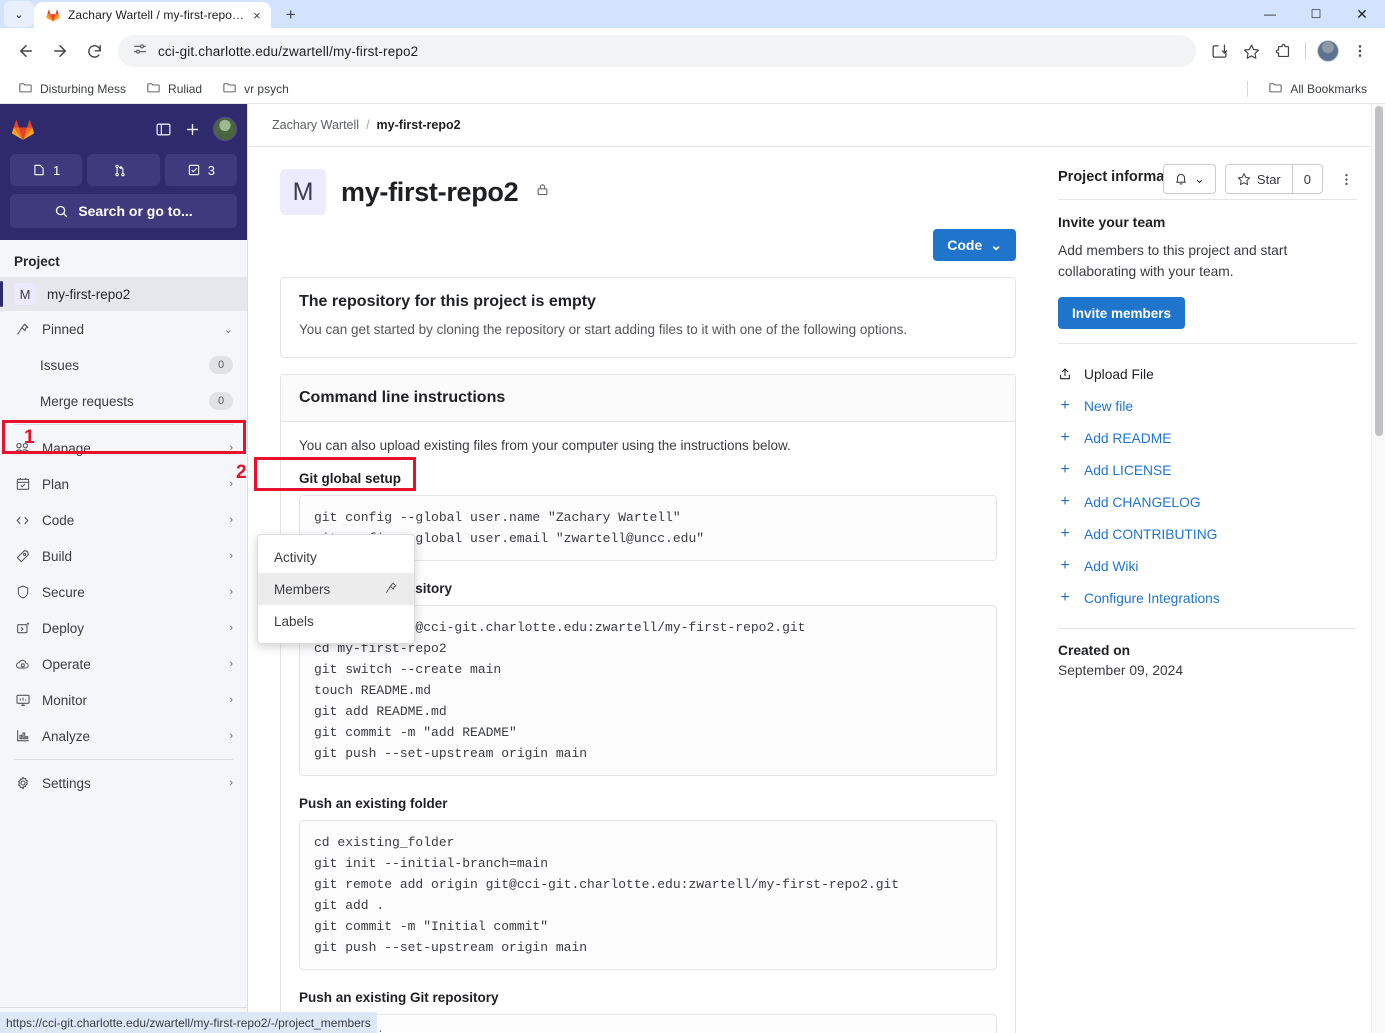 This screenshot has height=1033, width=1385. What do you see at coordinates (1360, 51) in the screenshot?
I see `chrome-menu-icon` at bounding box center [1360, 51].